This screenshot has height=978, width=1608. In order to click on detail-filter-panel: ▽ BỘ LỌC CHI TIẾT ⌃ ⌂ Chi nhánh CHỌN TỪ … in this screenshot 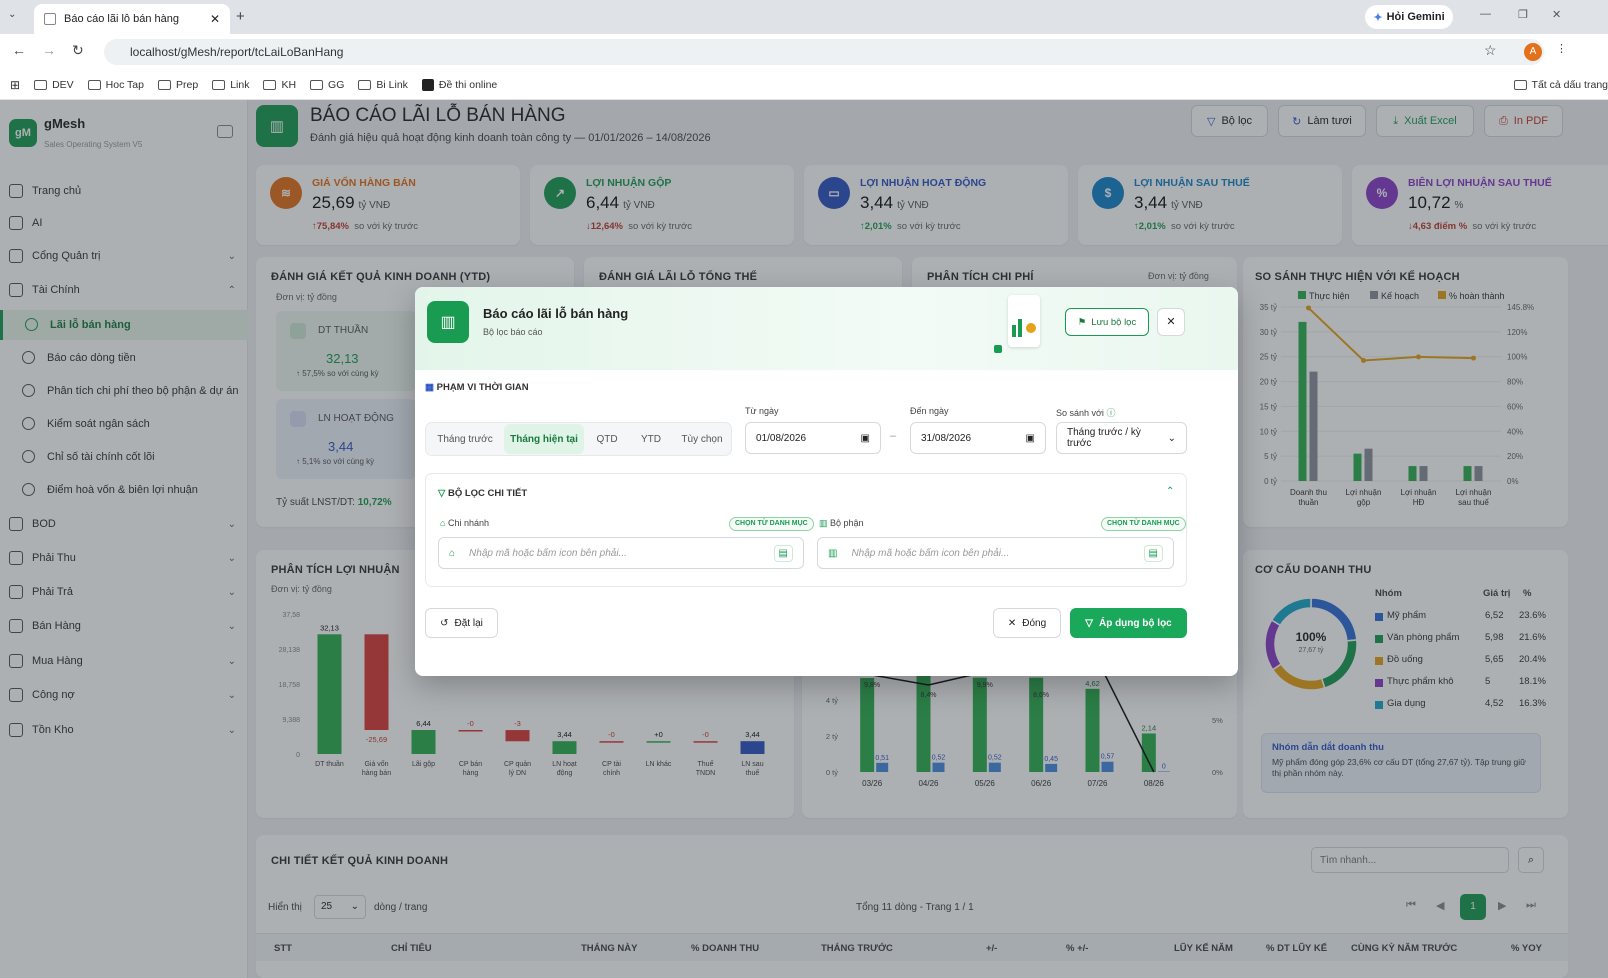, I will do `click(806, 530)`.